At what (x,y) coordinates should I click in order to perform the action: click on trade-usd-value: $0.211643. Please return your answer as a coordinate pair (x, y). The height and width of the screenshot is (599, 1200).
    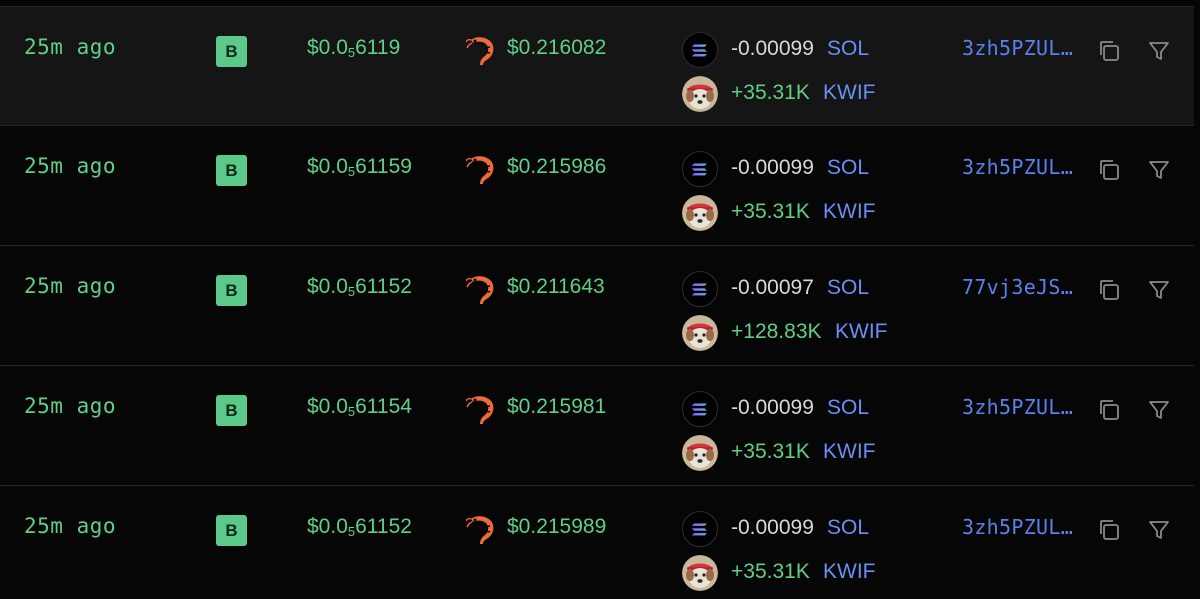
    Looking at the image, I should click on (556, 286).